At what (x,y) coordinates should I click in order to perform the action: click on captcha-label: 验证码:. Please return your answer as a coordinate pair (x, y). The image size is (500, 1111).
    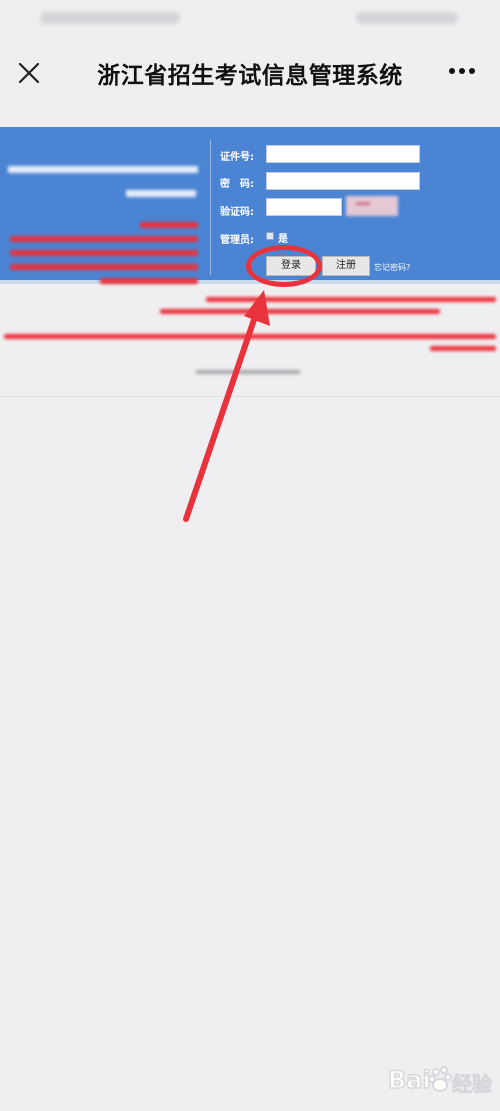
    Looking at the image, I should click on (237, 212).